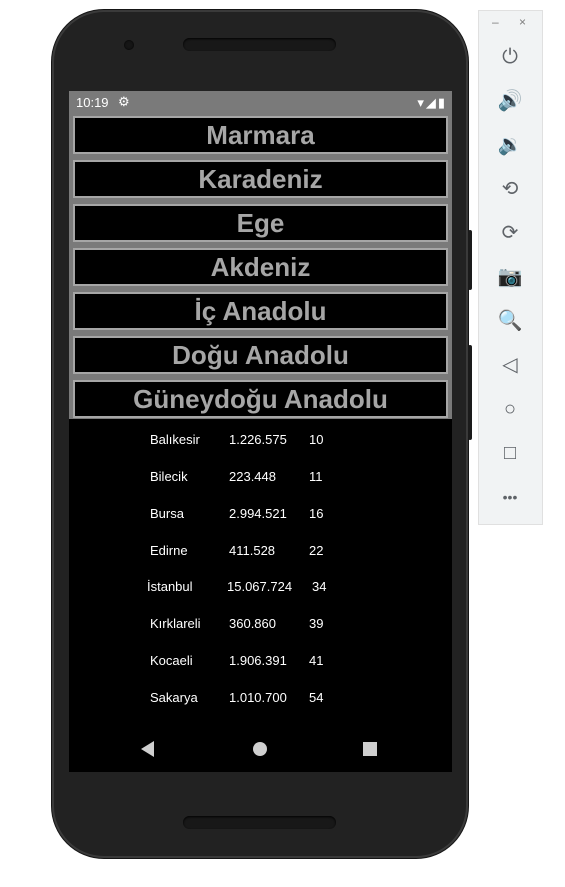  I want to click on province-code: 22, so click(316, 550).